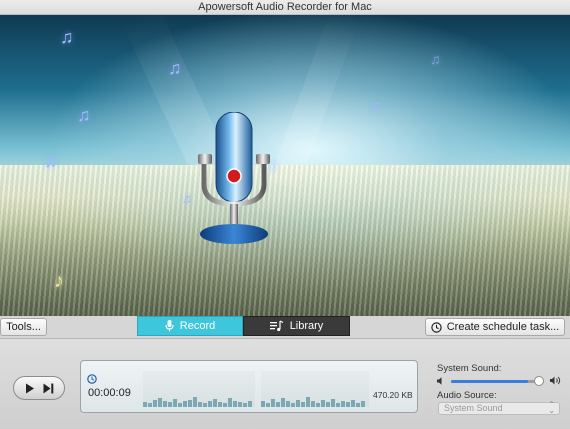  Describe the element at coordinates (39, 388) in the screenshot. I see `playback-controls` at that location.